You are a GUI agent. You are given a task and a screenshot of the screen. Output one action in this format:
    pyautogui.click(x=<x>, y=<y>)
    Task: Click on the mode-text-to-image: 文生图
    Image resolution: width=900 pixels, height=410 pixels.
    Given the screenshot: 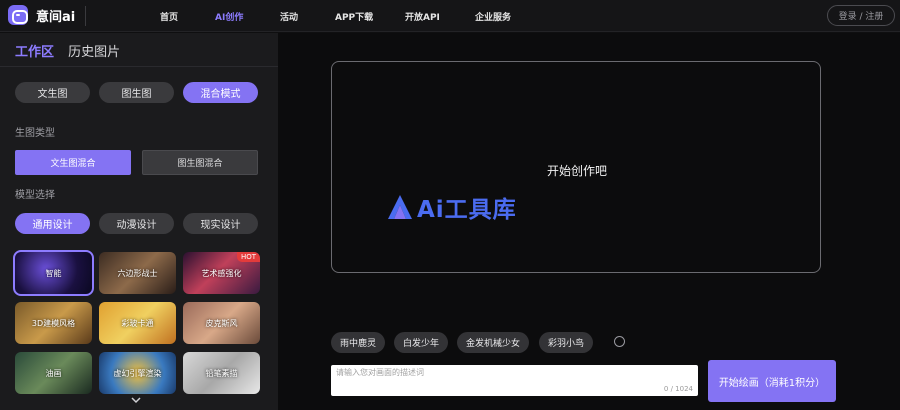 What is the action you would take?
    pyautogui.click(x=52, y=92)
    